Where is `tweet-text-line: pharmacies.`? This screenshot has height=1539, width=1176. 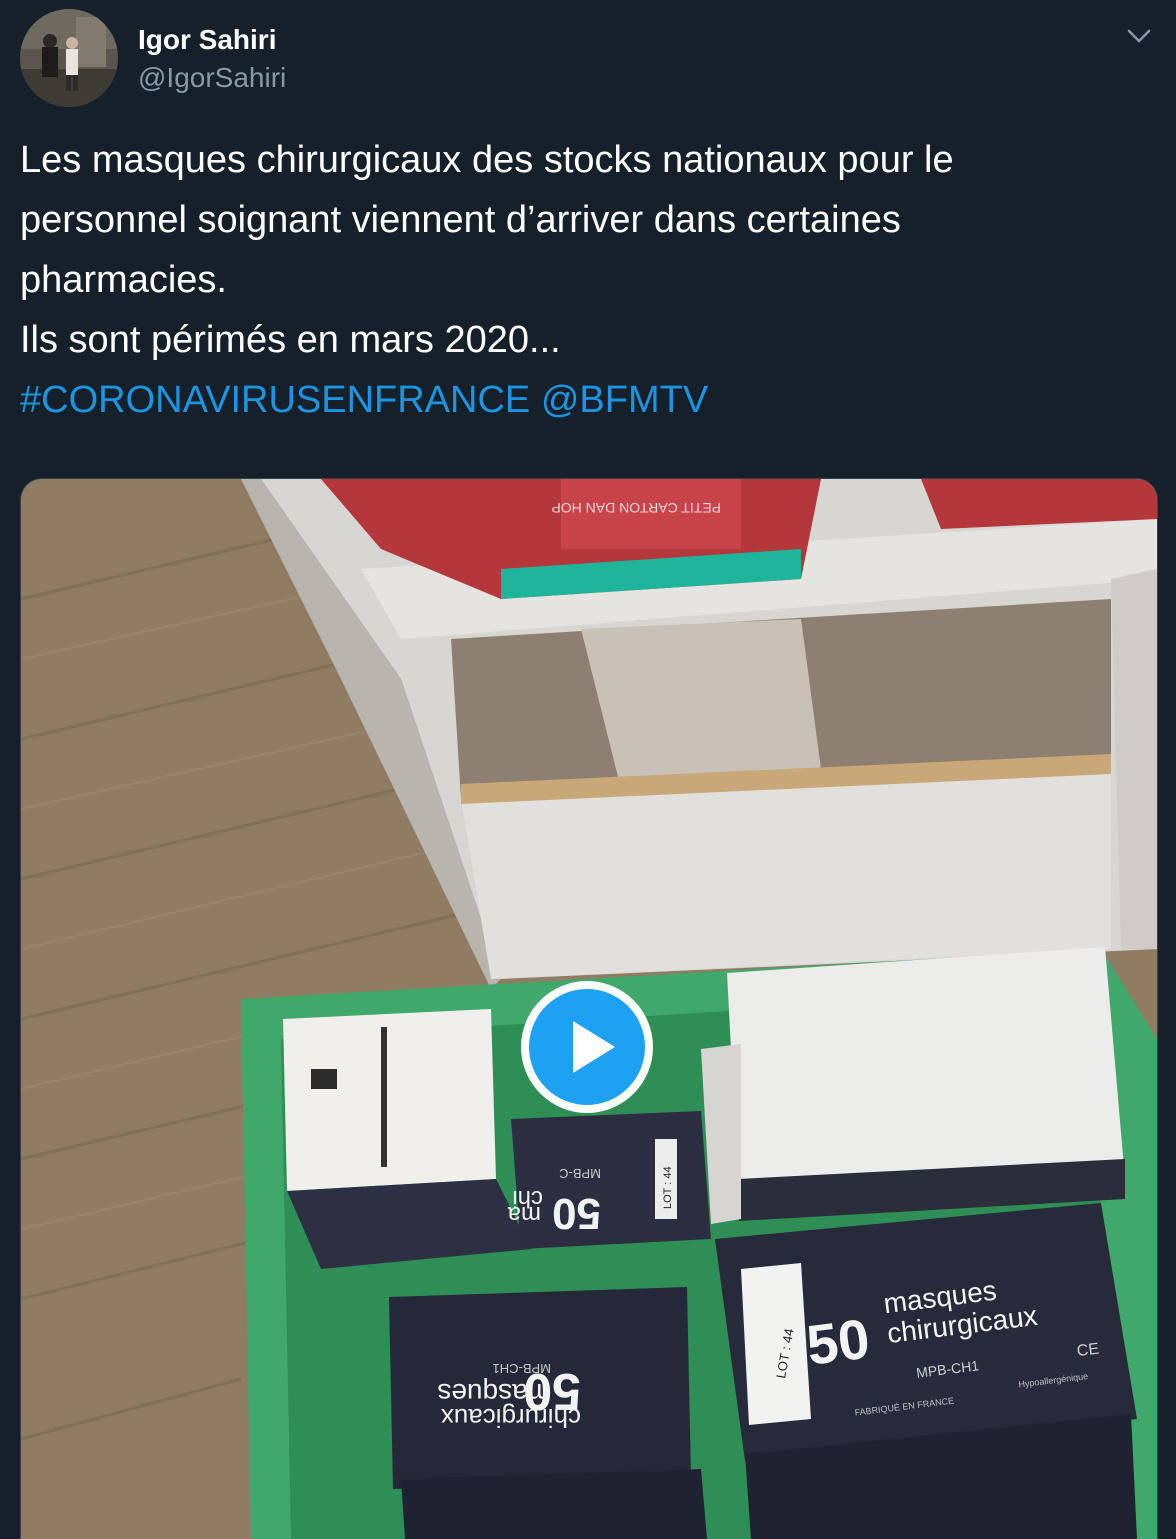 tweet-text-line: pharmacies. is located at coordinates (123, 280).